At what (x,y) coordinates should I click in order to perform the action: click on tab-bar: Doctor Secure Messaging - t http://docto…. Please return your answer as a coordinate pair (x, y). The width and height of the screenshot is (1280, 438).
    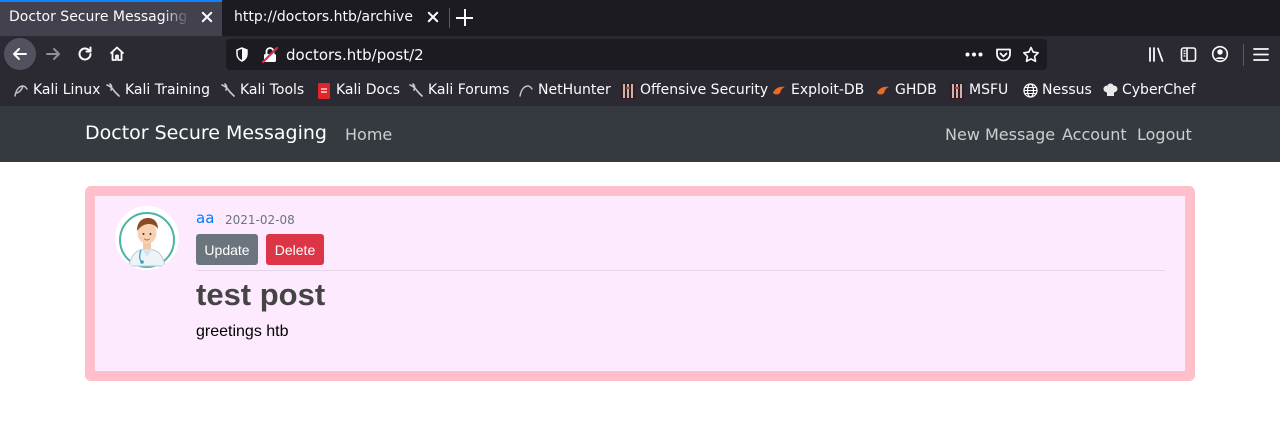
    Looking at the image, I should click on (640, 18).